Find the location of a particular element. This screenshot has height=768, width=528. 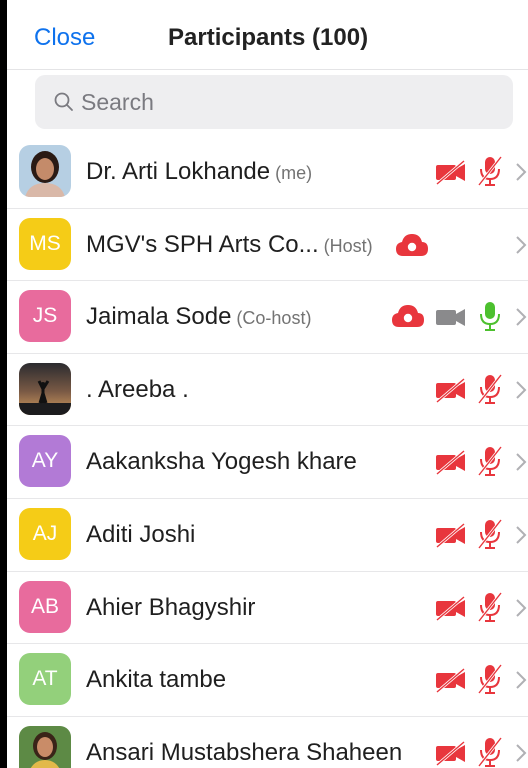

avatar: AJ is located at coordinates (45, 533).